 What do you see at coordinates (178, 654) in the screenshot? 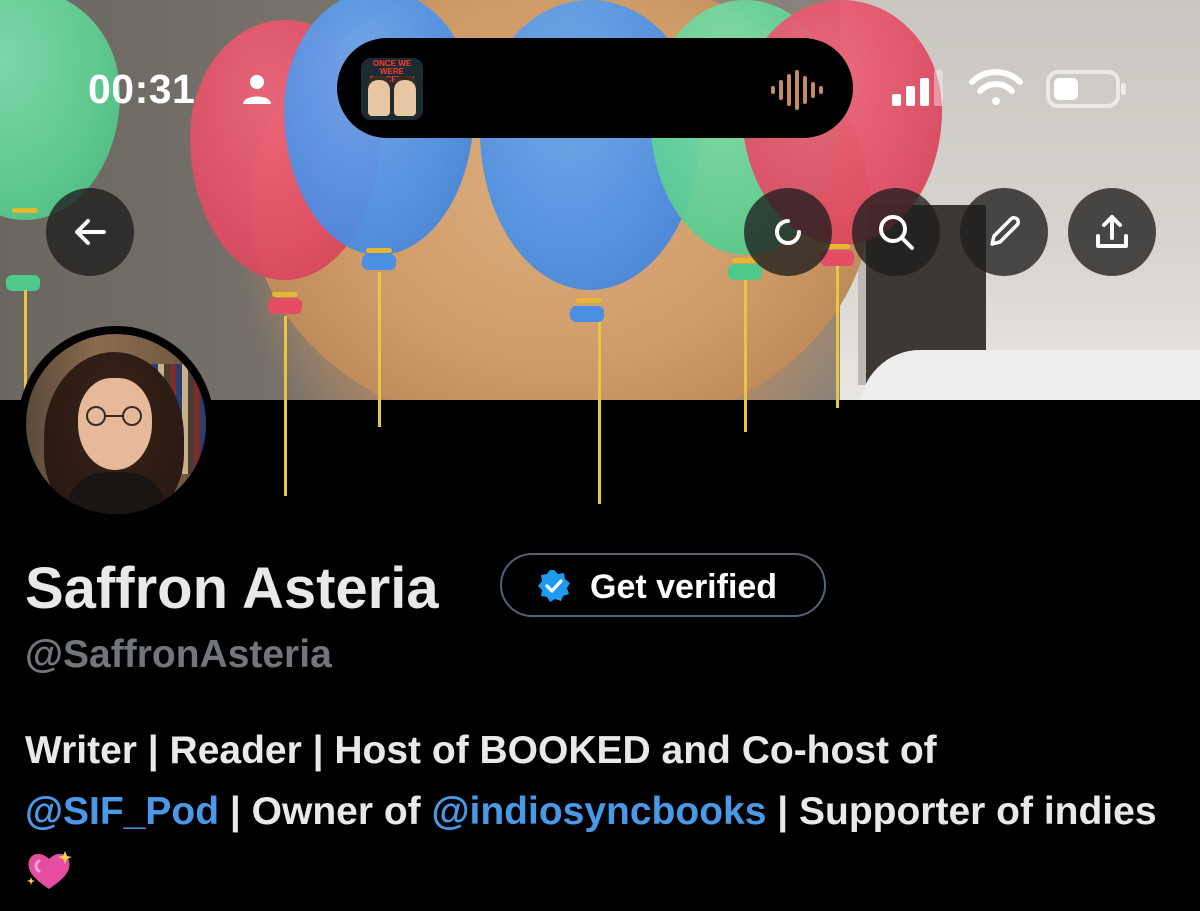
I see `profile-handle: @SaffronAsteria` at bounding box center [178, 654].